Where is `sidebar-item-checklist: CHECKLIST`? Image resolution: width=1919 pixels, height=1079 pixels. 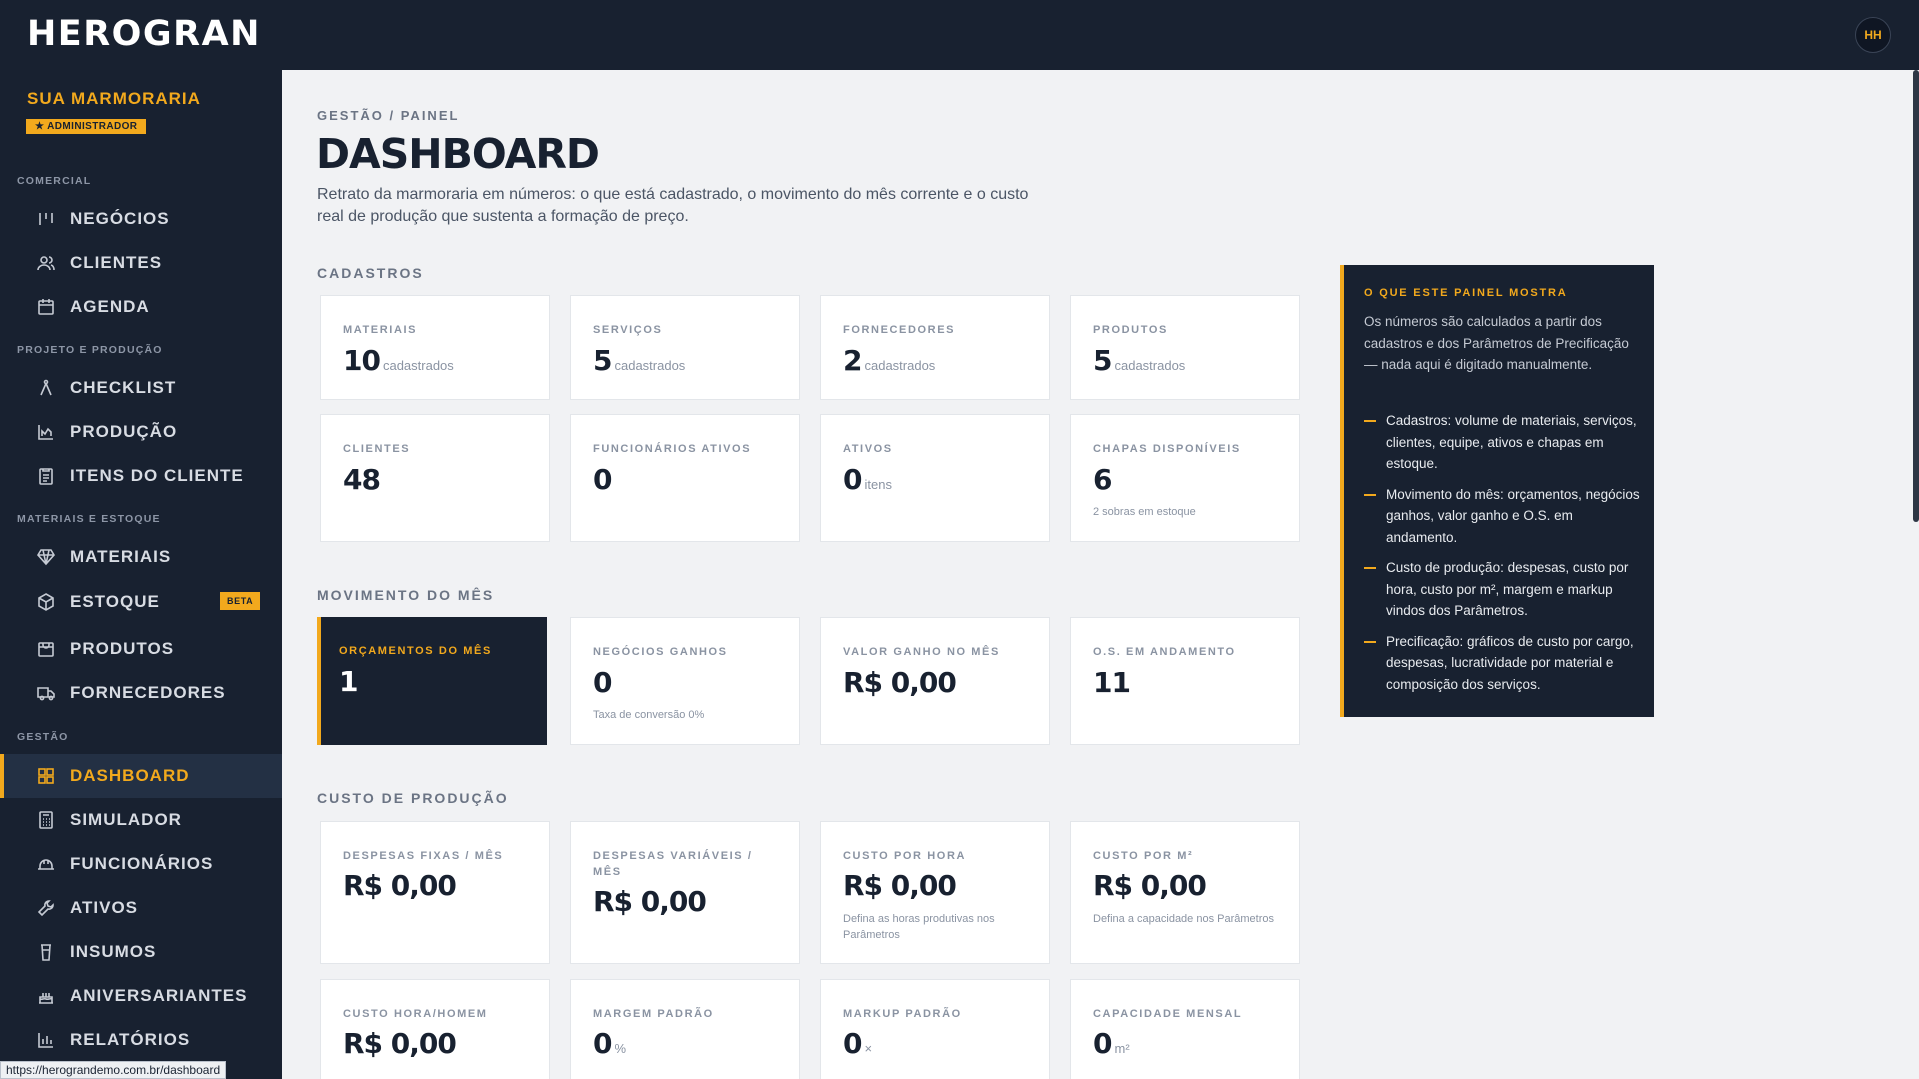 sidebar-item-checklist: CHECKLIST is located at coordinates (141, 388).